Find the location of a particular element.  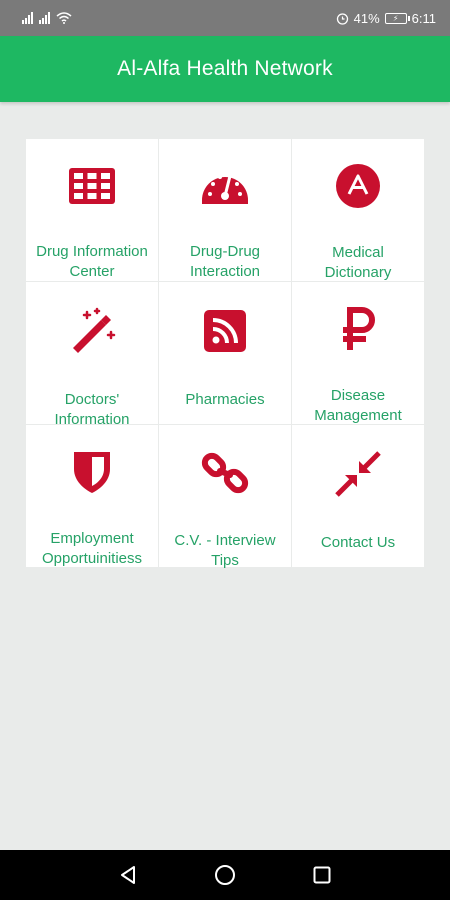

menu-tile-cv-interview-tips: C.V. - Interview Tips is located at coordinates (225, 497).